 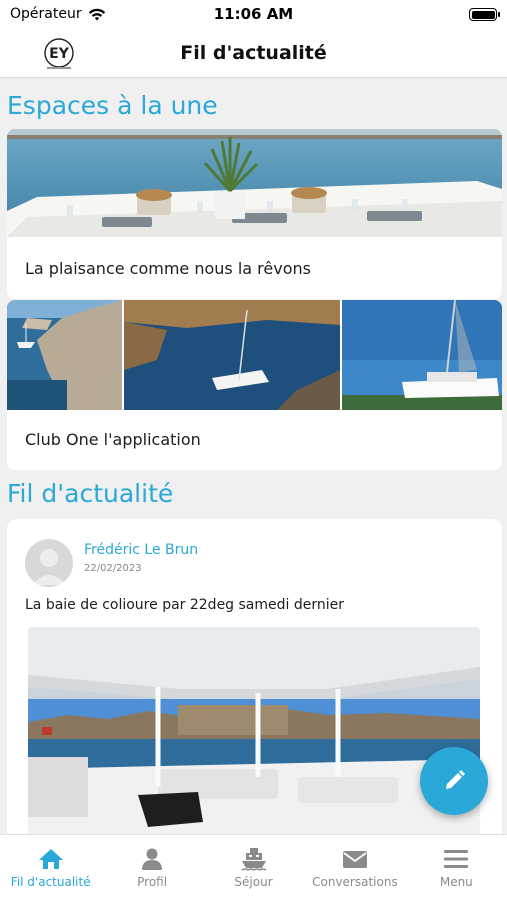 What do you see at coordinates (168, 268) in the screenshot?
I see `featured-caption: La plaisance comme nous la rêvons` at bounding box center [168, 268].